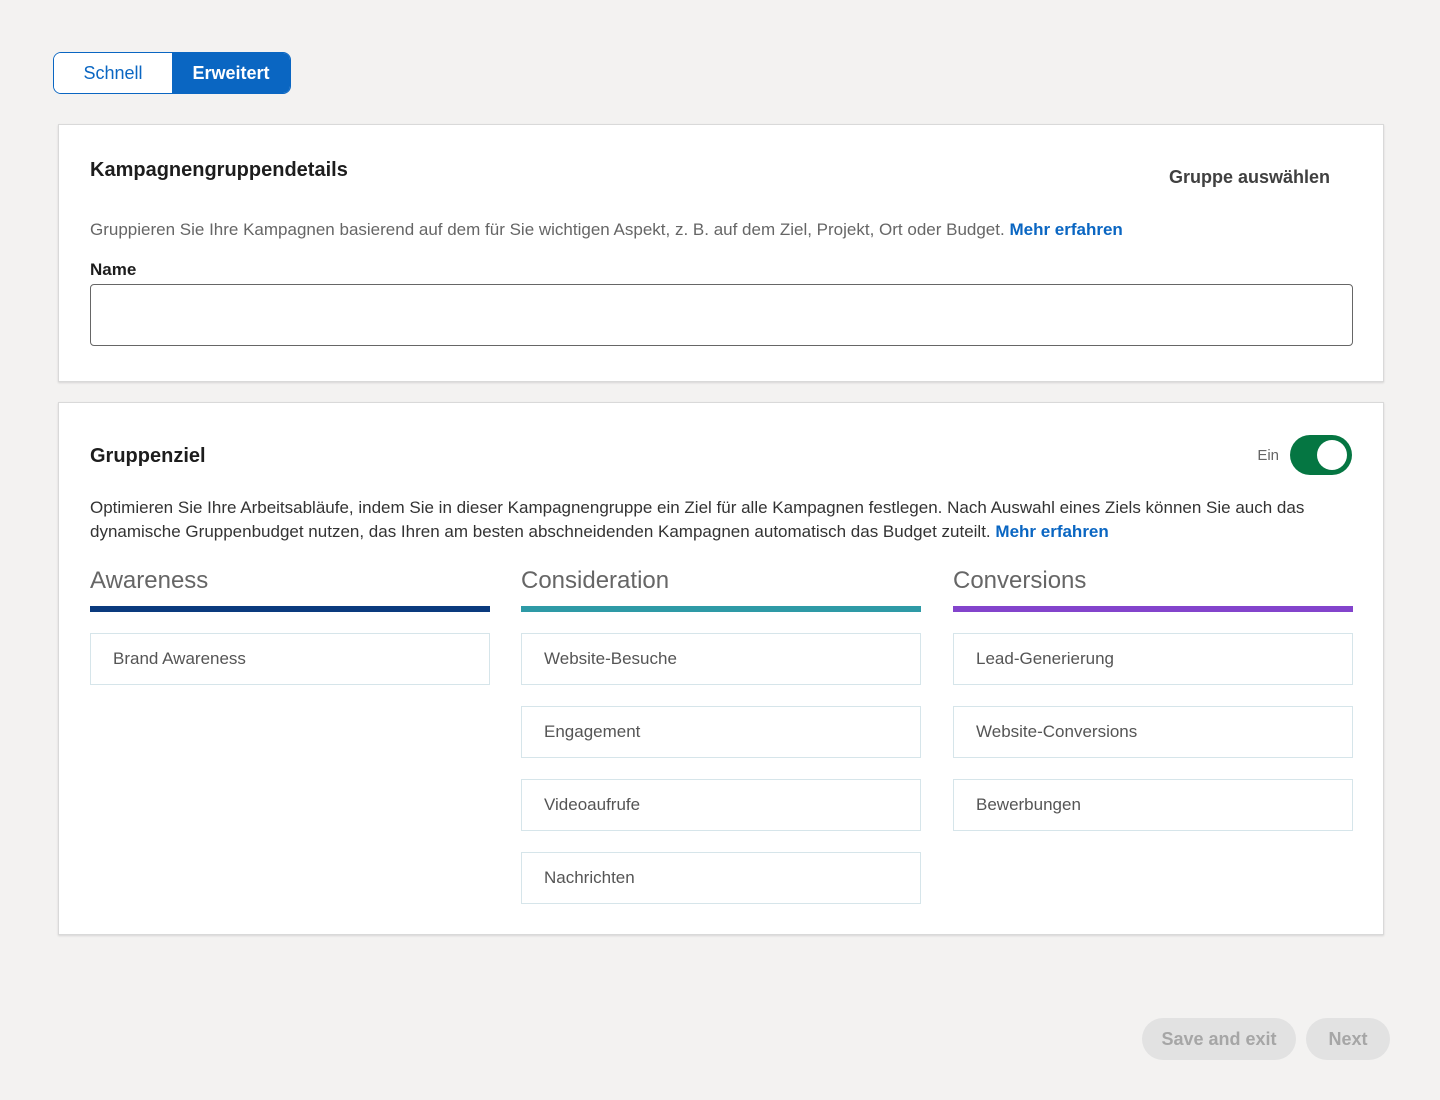  Describe the element at coordinates (1065, 229) in the screenshot. I see `details-learn-more-link: Mehr erfahren` at that location.